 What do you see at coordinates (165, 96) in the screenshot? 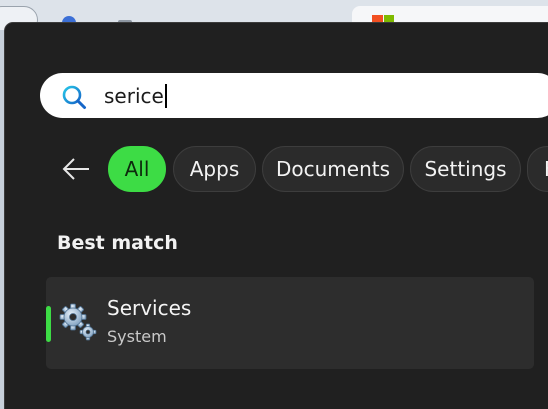
I see `text-caret` at bounding box center [165, 96].